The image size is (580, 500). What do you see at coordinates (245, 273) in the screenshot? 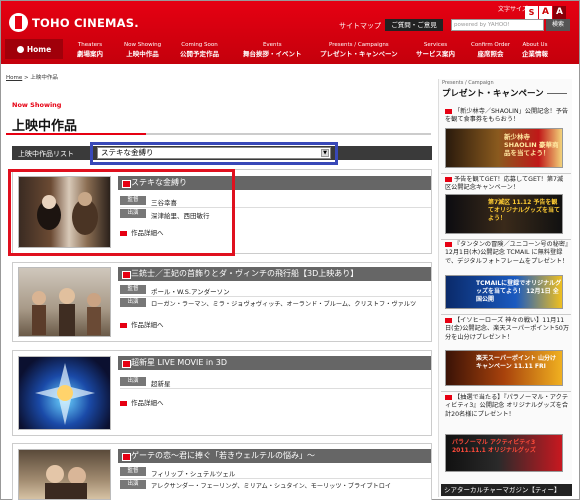
I see `movie-title: 三銃士／王妃の首飾りとダ・ヴィンチの飛行船【3D上映あり】` at bounding box center [245, 273].